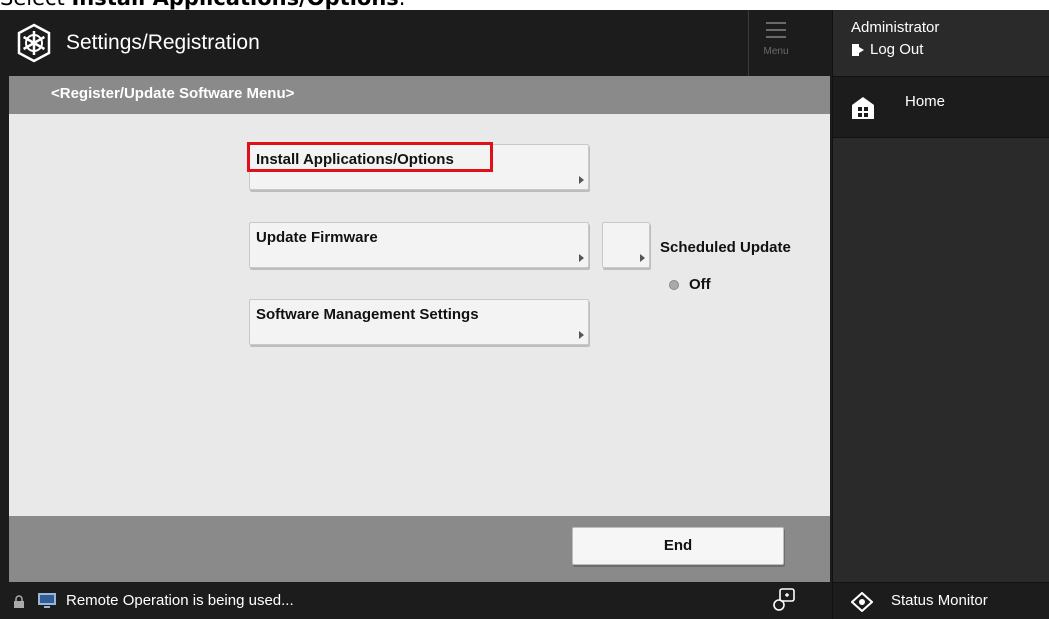 Image resolution: width=1049 pixels, height=619 pixels. What do you see at coordinates (402, 5) in the screenshot?
I see `caption-suffix: .` at bounding box center [402, 5].